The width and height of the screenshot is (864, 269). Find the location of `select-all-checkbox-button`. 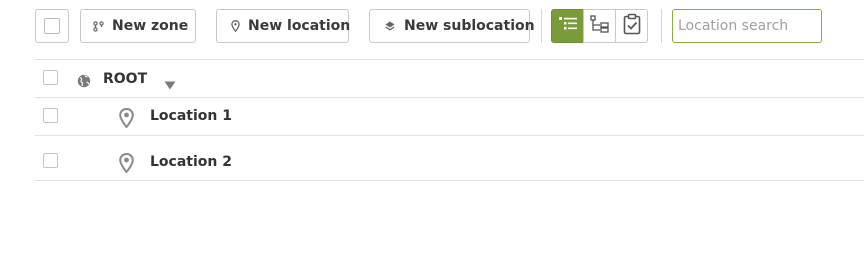

select-all-checkbox-button is located at coordinates (52, 26).